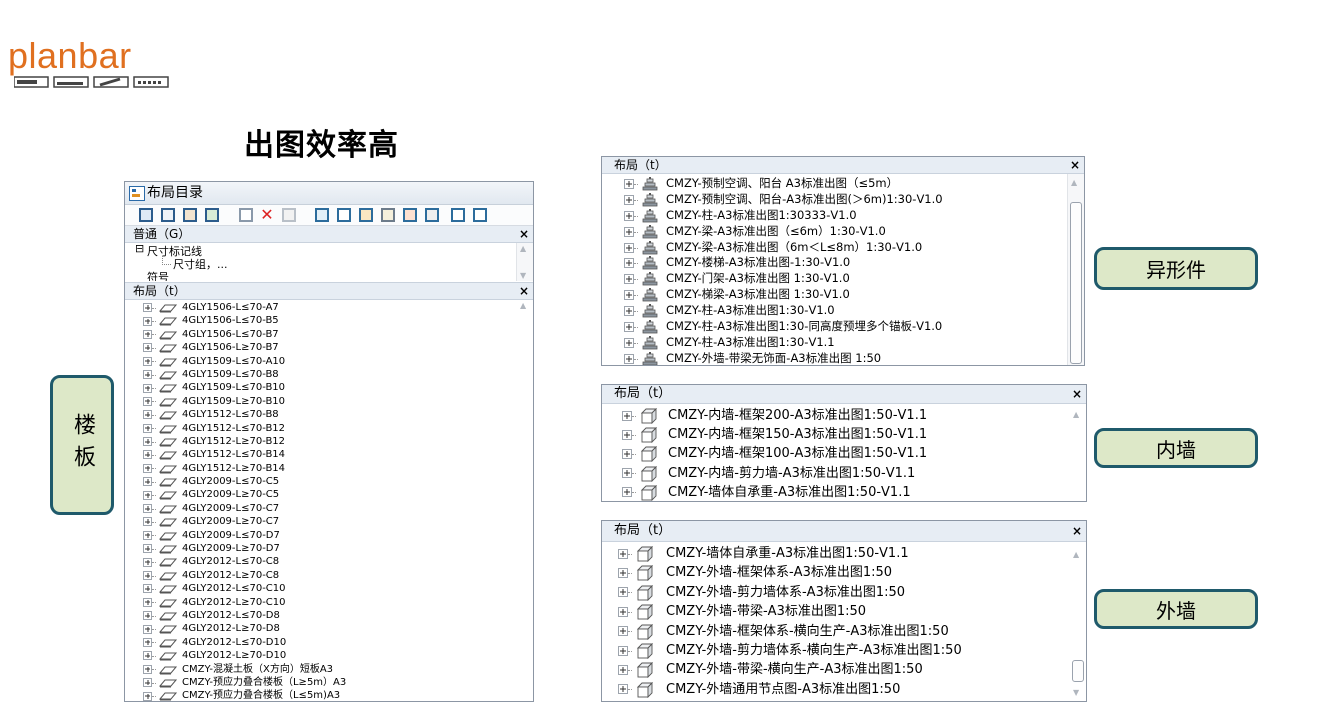 Image resolution: width=1318 pixels, height=710 pixels. I want to click on page-icon, so click(458, 215).